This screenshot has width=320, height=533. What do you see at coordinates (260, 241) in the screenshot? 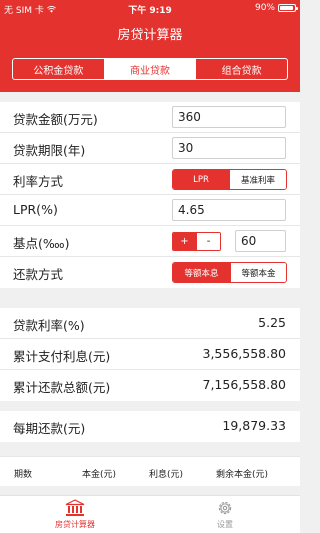
I see `basis-points-input: 60` at bounding box center [260, 241].